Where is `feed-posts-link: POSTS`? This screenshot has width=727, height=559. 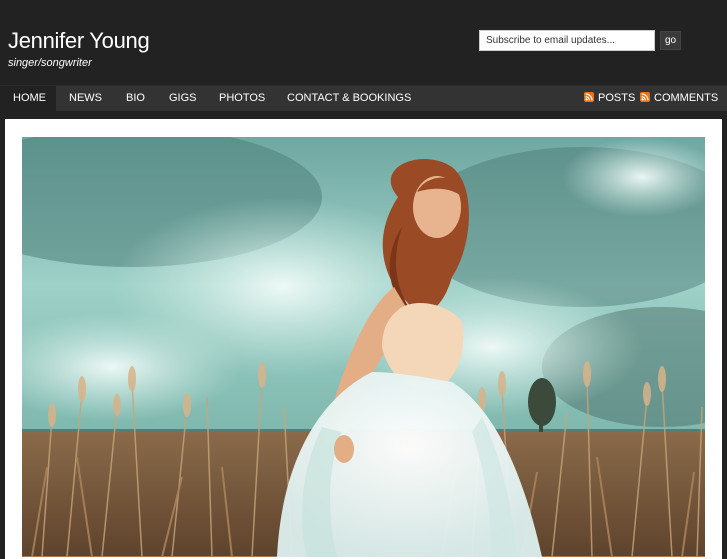 feed-posts-link: POSTS is located at coordinates (609, 98).